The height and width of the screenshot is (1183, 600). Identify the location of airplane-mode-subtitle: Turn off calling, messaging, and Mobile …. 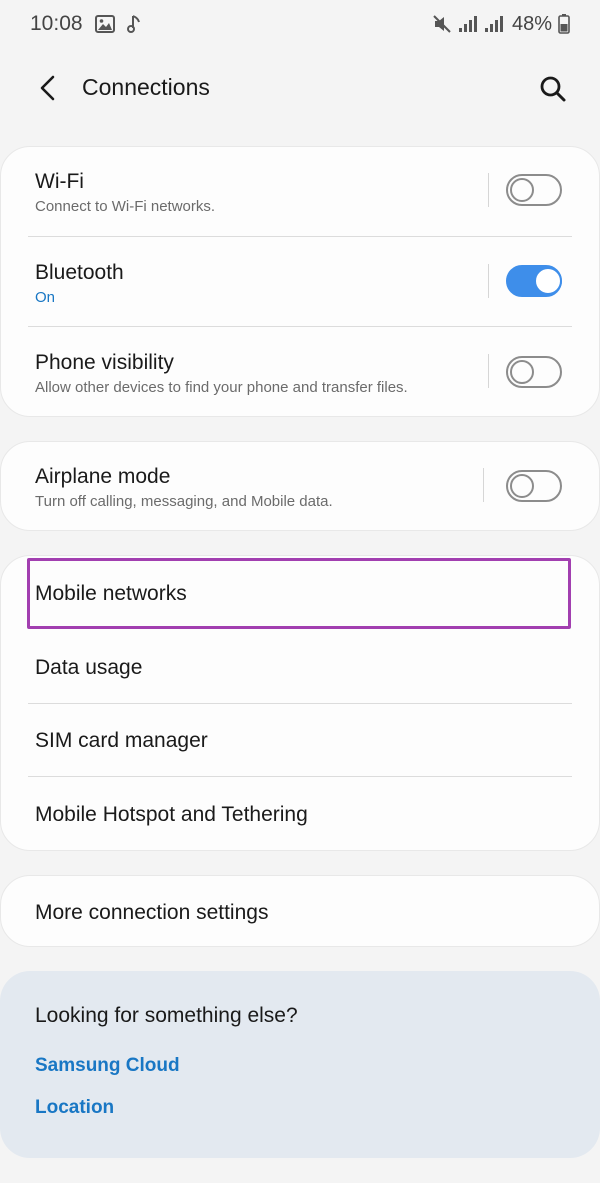
(184, 501).